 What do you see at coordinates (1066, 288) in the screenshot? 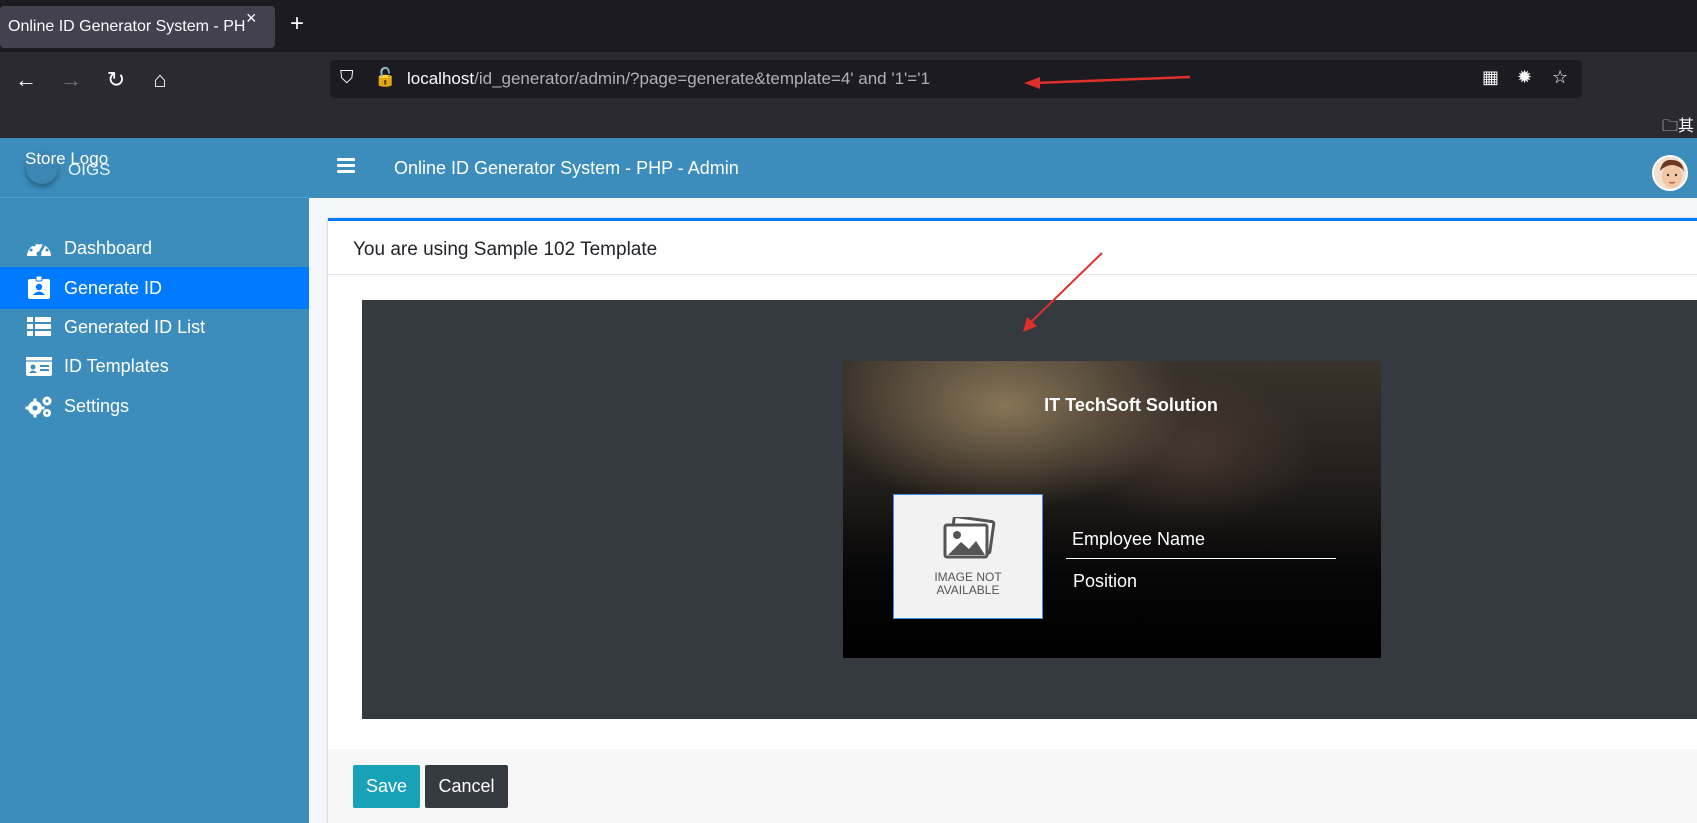
I see `annotation-arrow-card` at bounding box center [1066, 288].